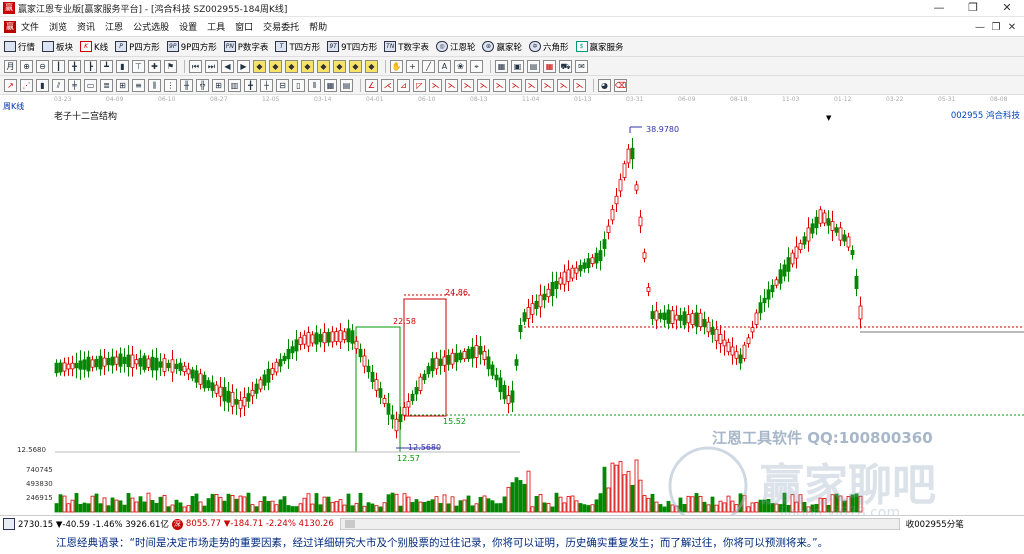  I want to click on gann-fan5-icon: ⋋, so click(483, 85).